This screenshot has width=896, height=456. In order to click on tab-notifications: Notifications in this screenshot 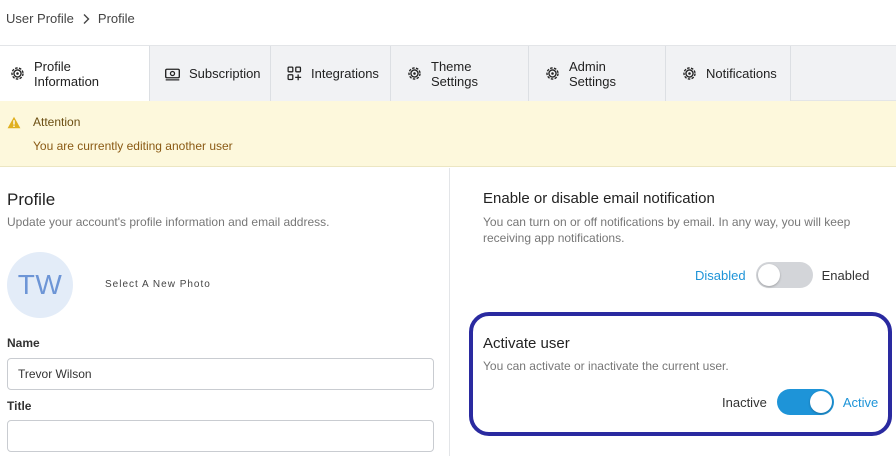, I will do `click(728, 73)`.